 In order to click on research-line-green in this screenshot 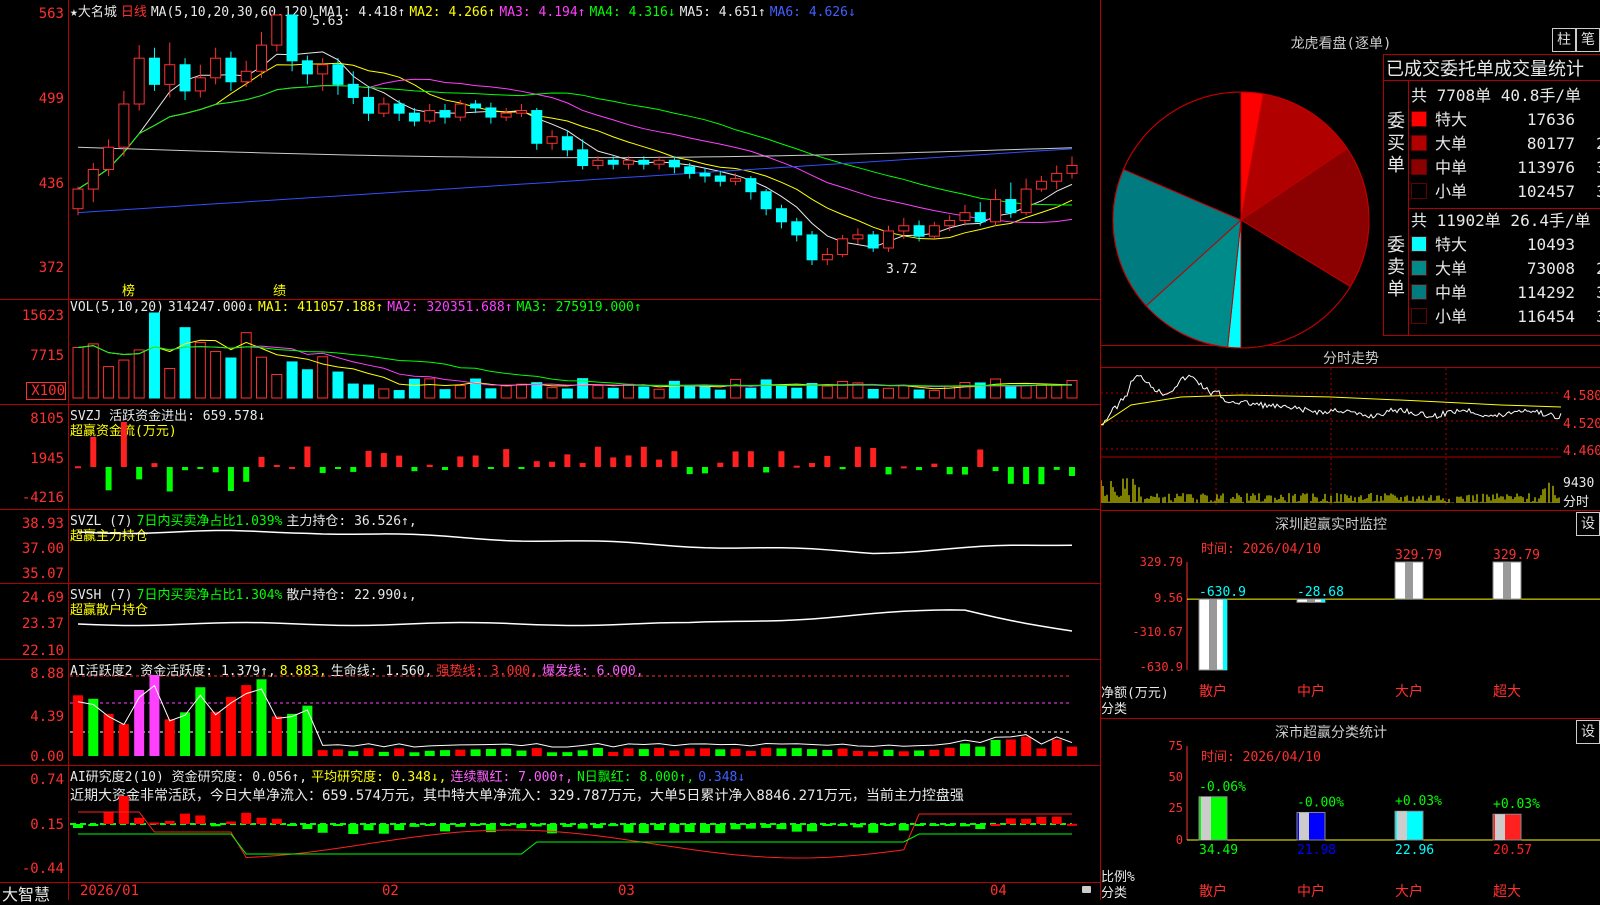, I will do `click(575, 844)`.